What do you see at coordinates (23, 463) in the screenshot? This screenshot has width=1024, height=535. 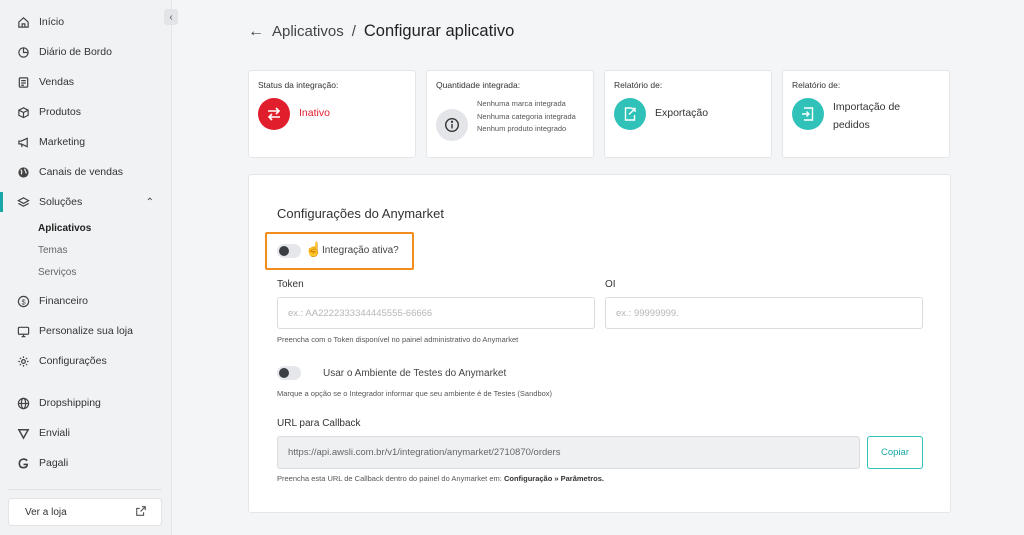 I see `pagali-icon` at bounding box center [23, 463].